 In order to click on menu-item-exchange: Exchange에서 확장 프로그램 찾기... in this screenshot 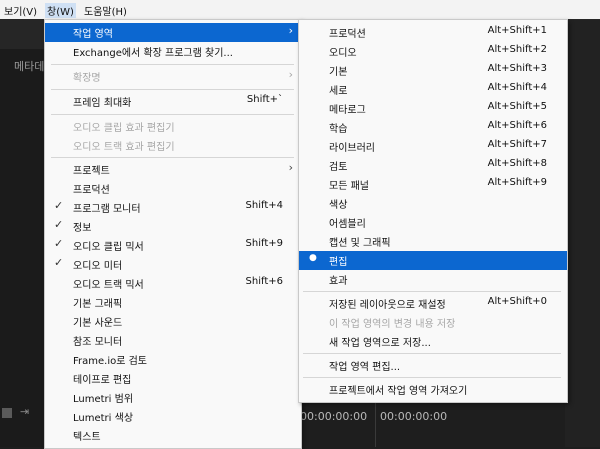, I will do `click(173, 51)`.